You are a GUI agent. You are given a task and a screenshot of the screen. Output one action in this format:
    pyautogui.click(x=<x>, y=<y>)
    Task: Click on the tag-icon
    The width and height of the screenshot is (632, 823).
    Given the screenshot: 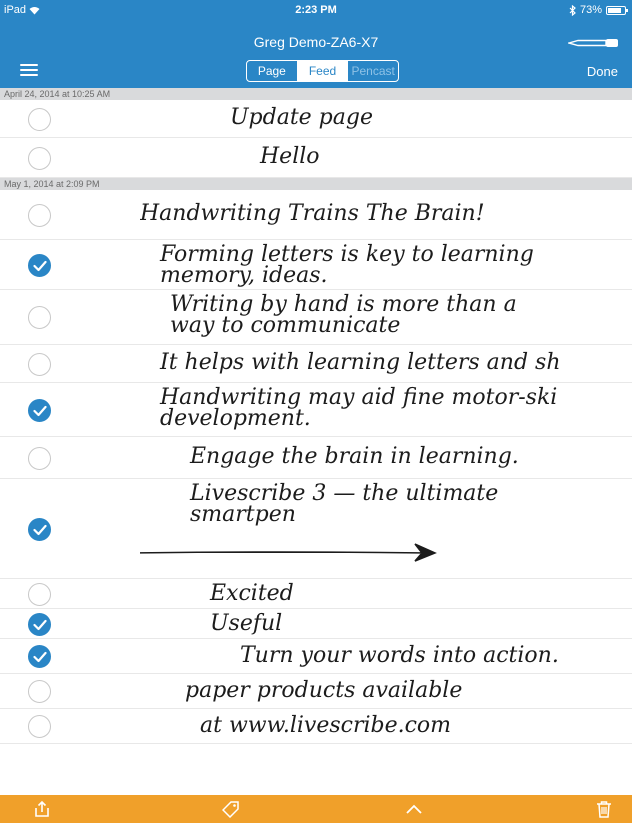 What is the action you would take?
    pyautogui.click(x=230, y=809)
    